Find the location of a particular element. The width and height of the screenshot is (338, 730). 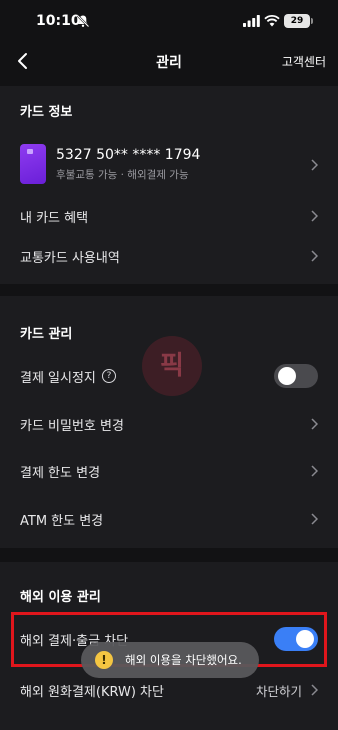

battery-icon: 29 is located at coordinates (298, 21).